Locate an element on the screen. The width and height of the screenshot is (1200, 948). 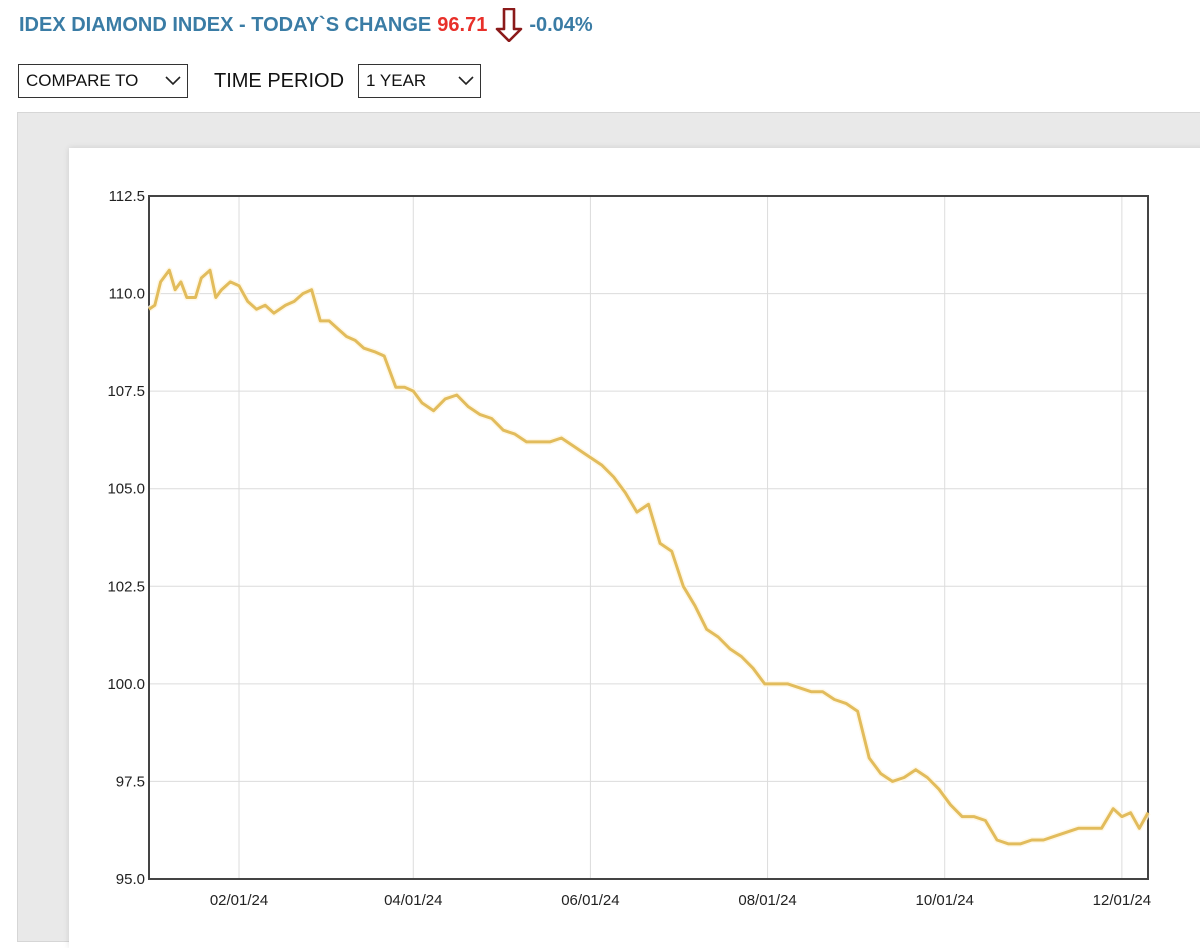
y-tick-label: 112.5 is located at coordinates (127, 196).